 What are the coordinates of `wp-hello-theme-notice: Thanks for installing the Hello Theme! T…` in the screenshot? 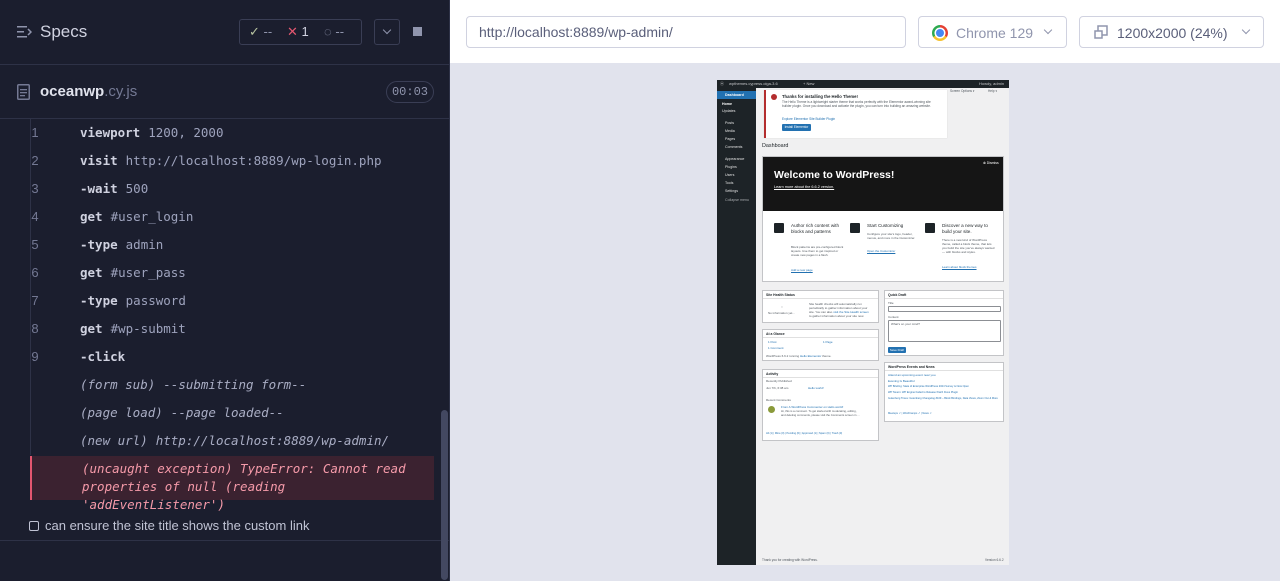 It's located at (855, 114).